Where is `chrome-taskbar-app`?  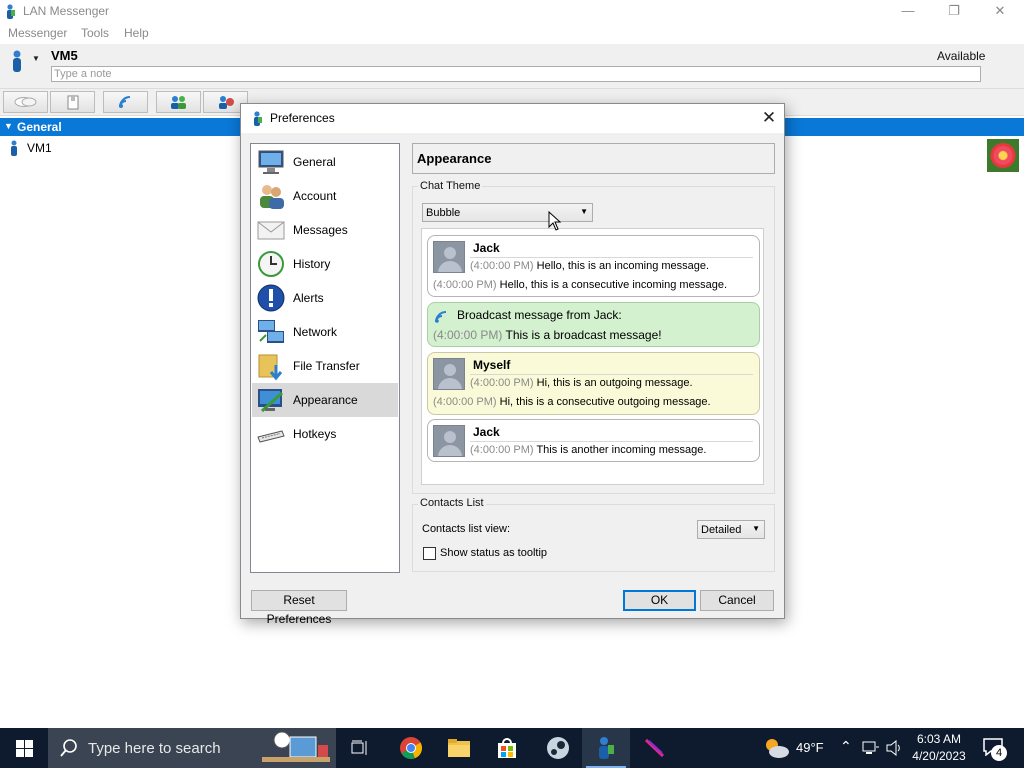 chrome-taskbar-app is located at coordinates (410, 748).